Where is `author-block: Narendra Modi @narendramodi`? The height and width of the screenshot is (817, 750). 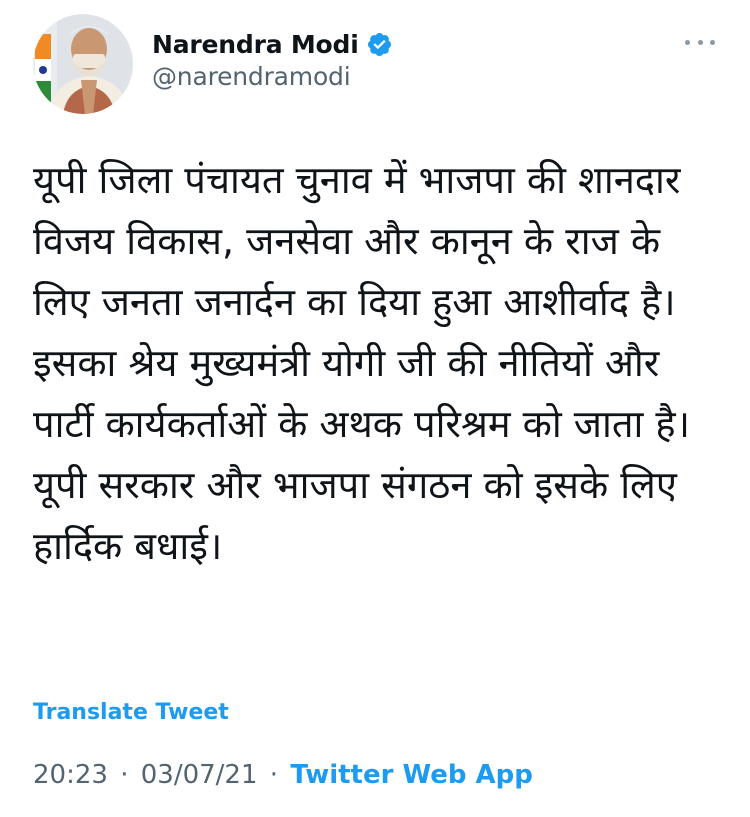
author-block: Narendra Modi @narendramodi is located at coordinates (272, 58).